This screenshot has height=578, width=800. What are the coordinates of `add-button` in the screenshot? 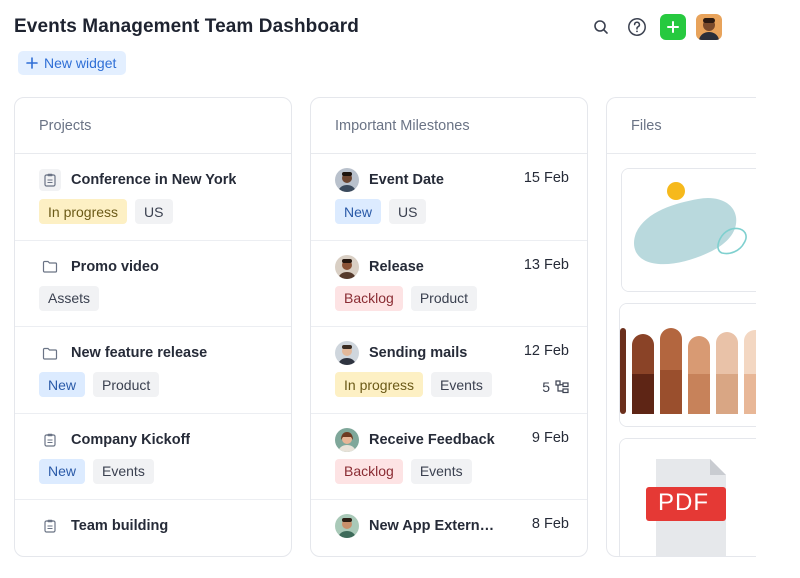 It's located at (673, 27).